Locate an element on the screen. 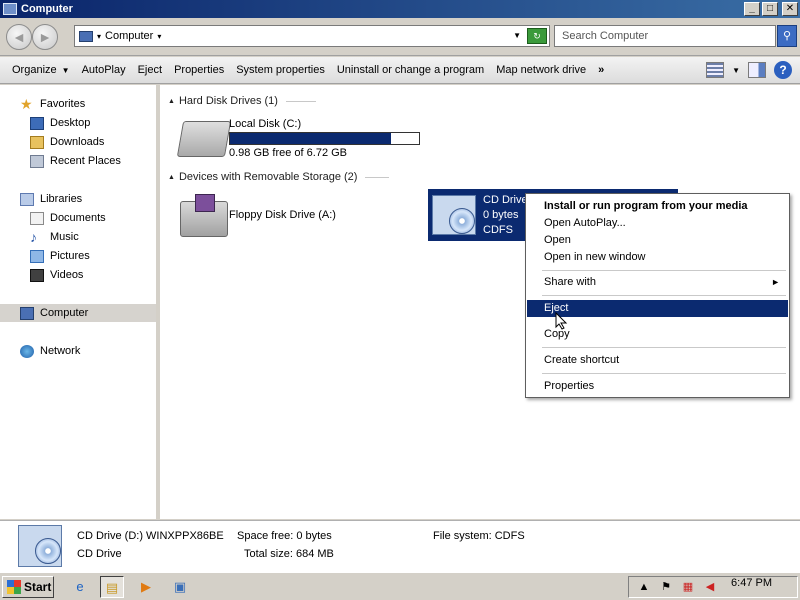 The image size is (800, 600). details-file-system: File system: CDFS is located at coordinates (479, 536).